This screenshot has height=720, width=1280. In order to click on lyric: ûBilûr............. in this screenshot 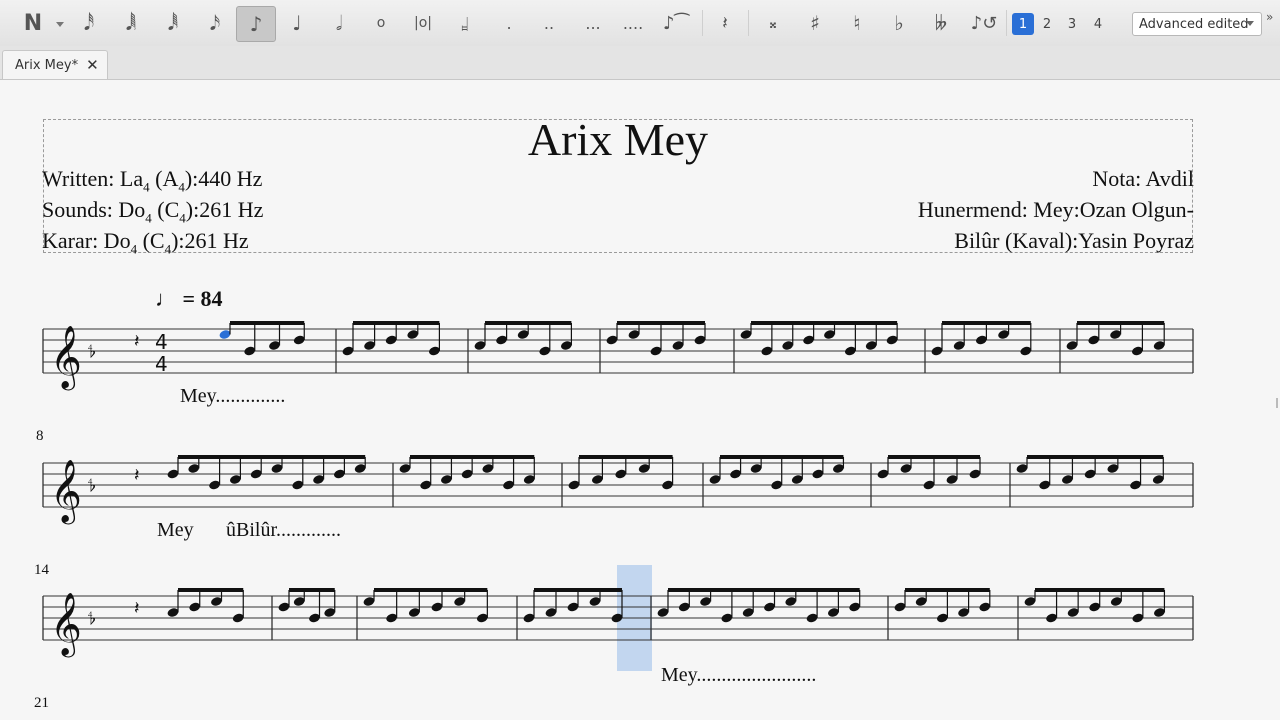, I will do `click(283, 530)`.